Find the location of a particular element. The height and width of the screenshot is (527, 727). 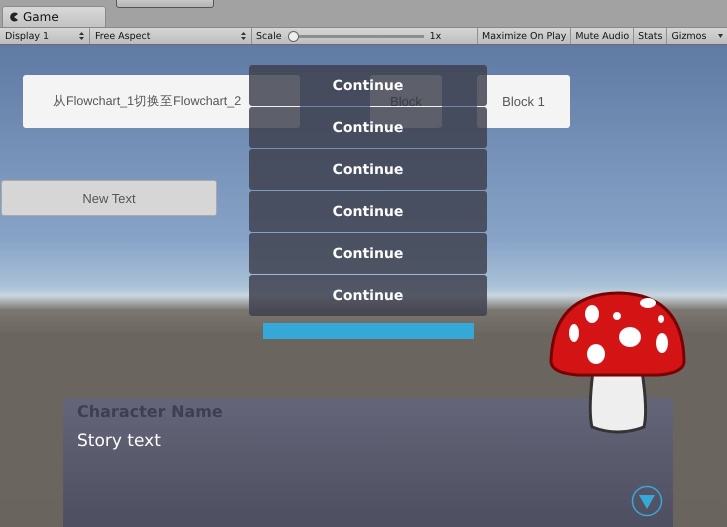

new-text-button: New Text is located at coordinates (109, 198).